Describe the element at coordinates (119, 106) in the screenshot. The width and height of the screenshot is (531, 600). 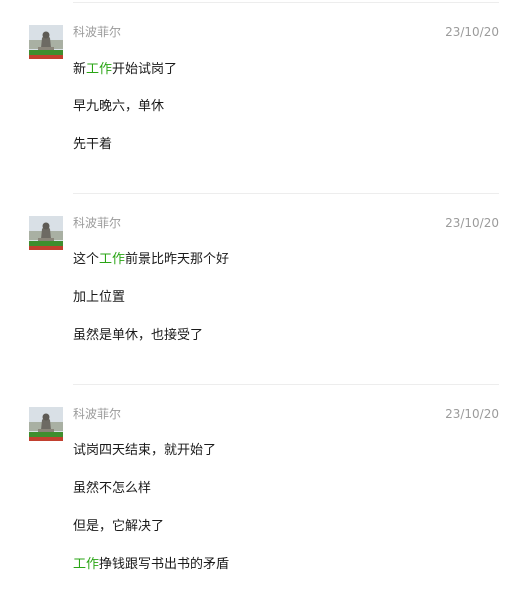
I see `post-text-line: 早九晚六，单休` at that location.